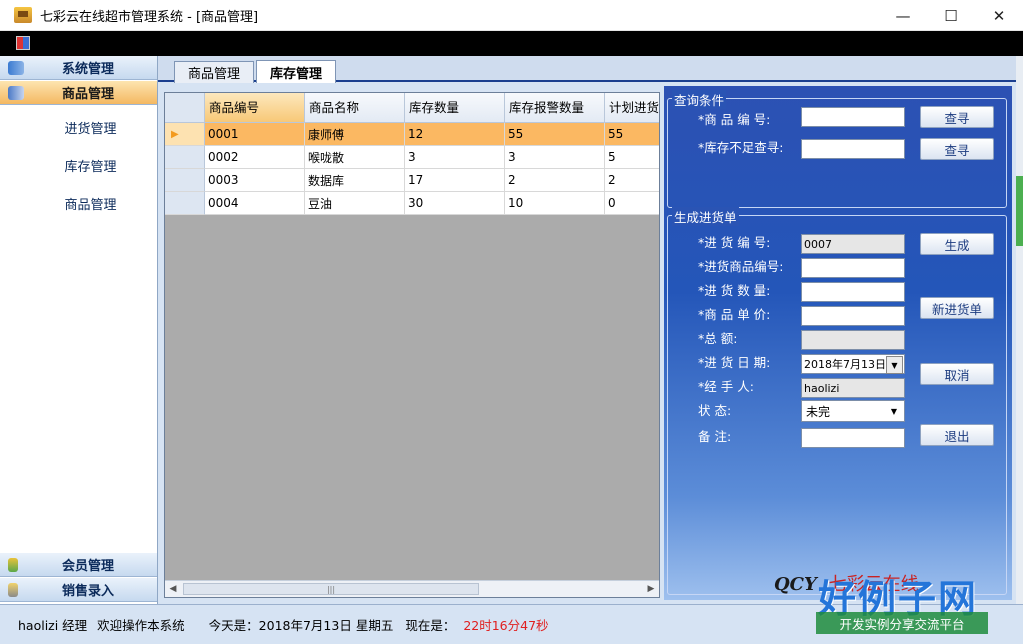 The width and height of the screenshot is (1023, 644). I want to click on close-button: ✕, so click(999, 15).